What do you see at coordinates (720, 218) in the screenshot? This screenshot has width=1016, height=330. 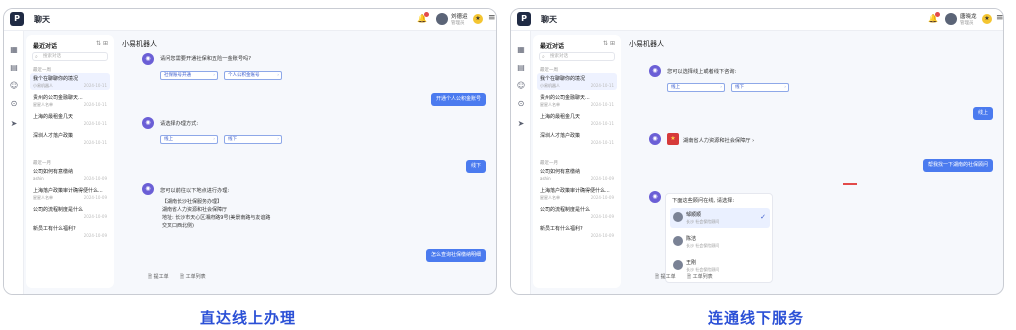 I see `consultant-item: 邹顺顺 长沙 社会保险顾问 ✓` at bounding box center [720, 218].